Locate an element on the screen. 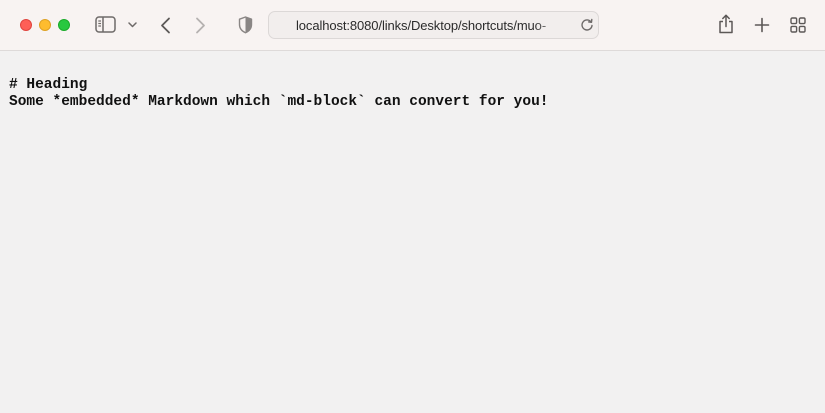 The height and width of the screenshot is (413, 825). chevron-down-icon is located at coordinates (132, 25).